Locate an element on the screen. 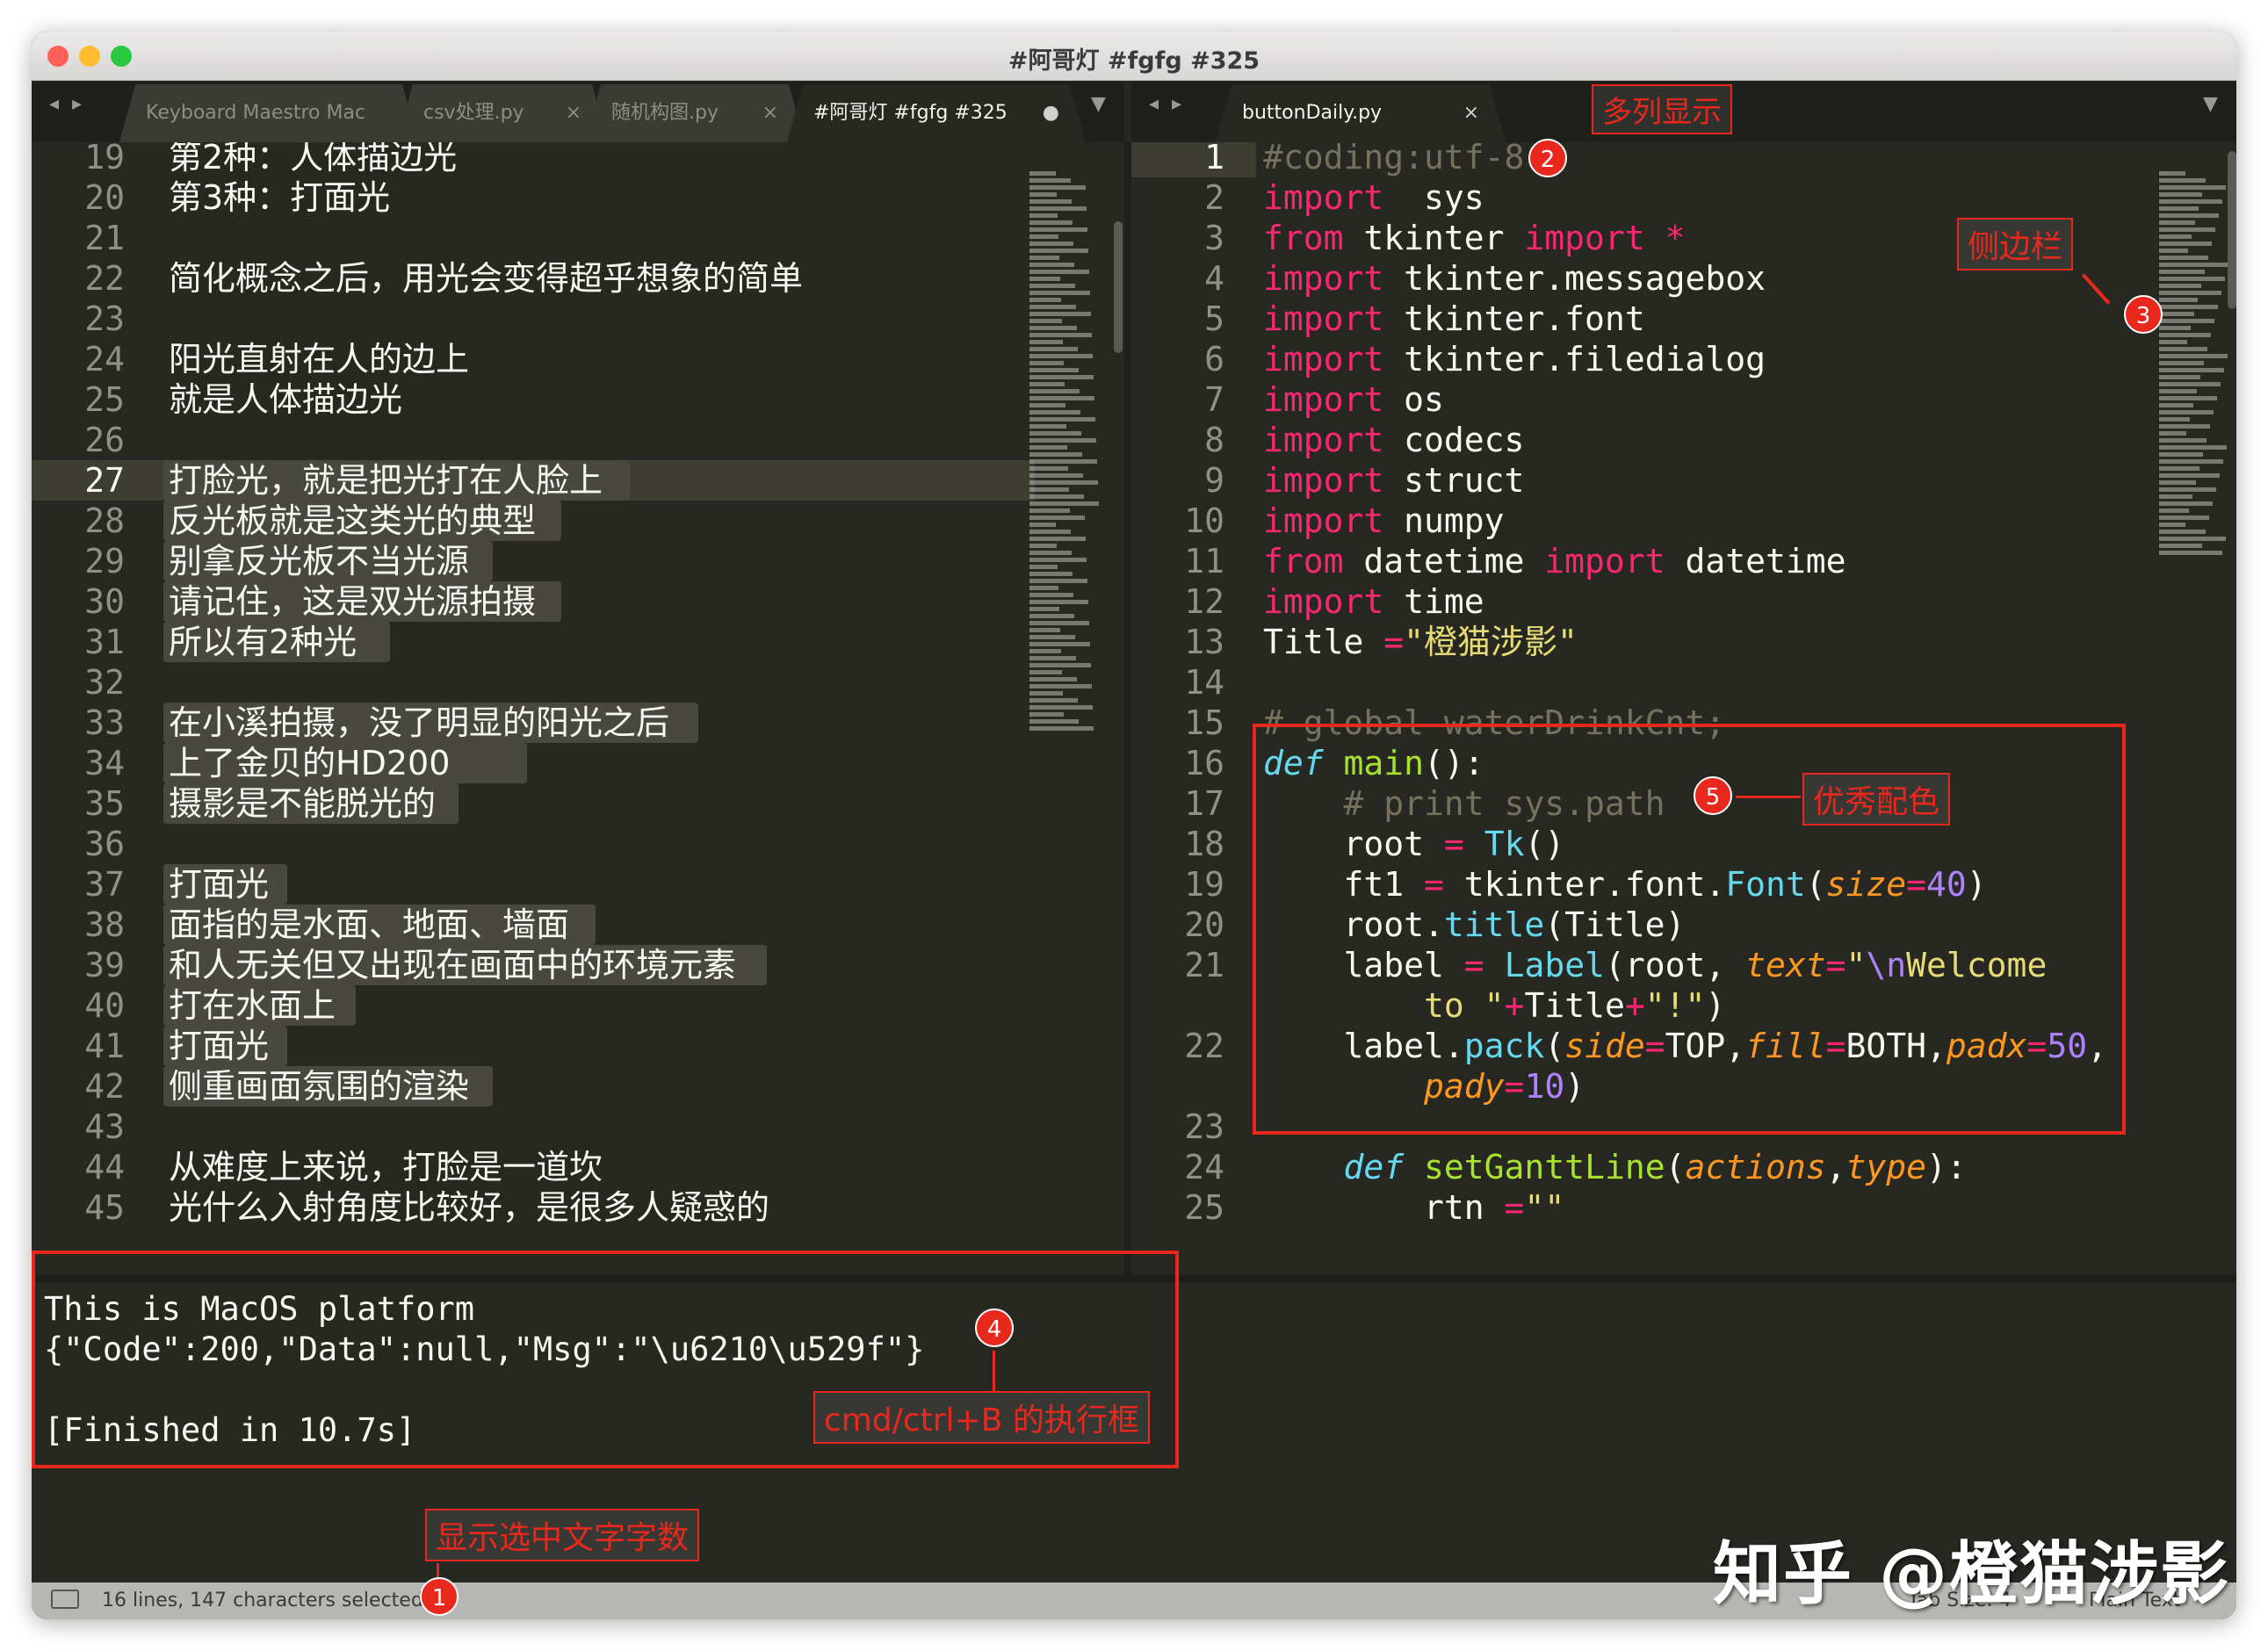  line-number: 44 is located at coordinates (105, 1167).